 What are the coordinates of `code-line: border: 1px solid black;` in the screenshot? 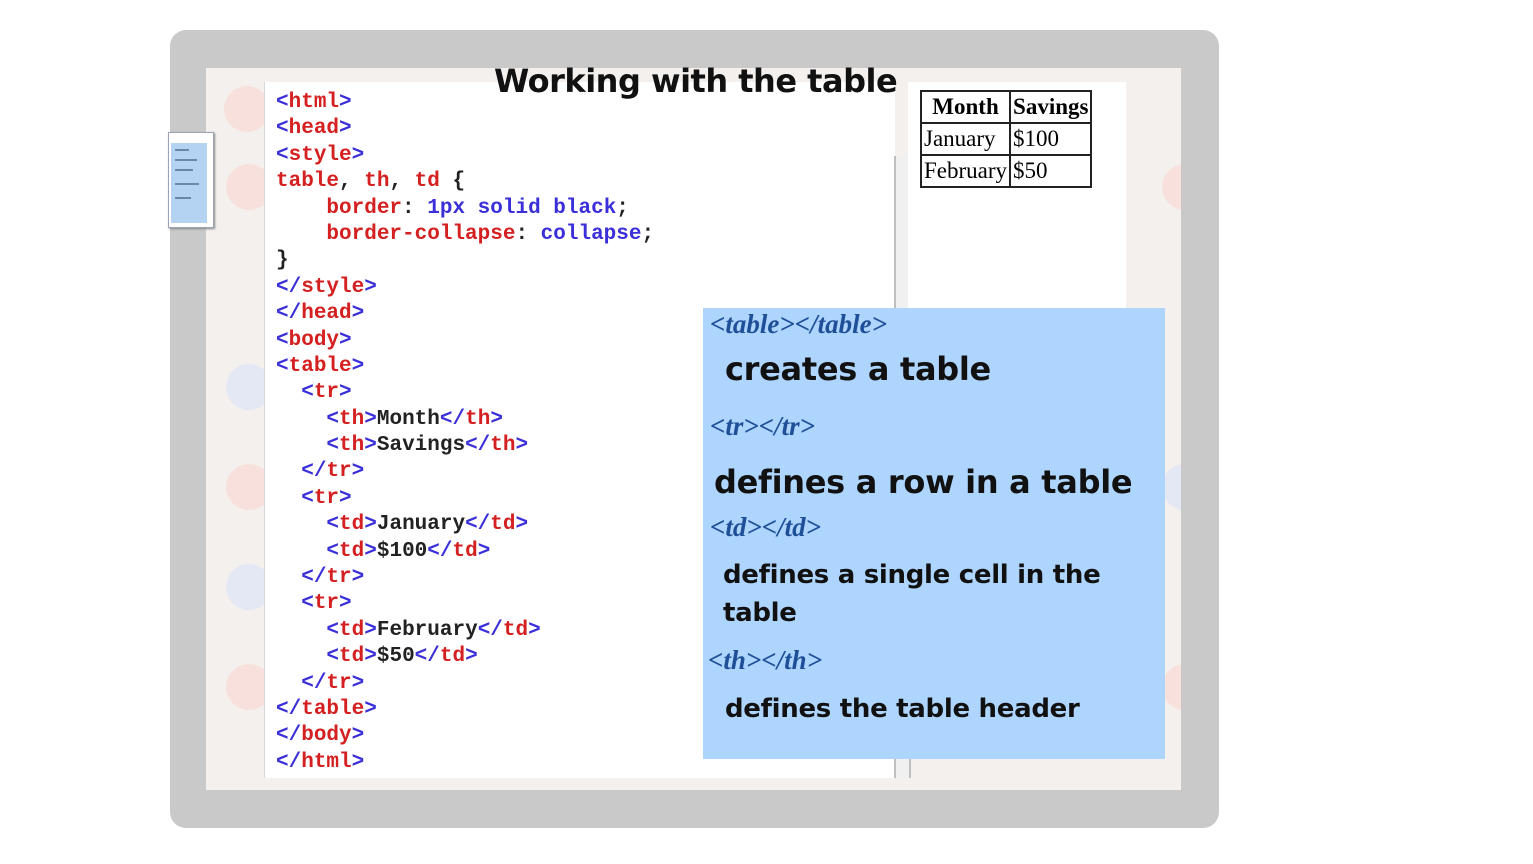 It's located at (465, 209).